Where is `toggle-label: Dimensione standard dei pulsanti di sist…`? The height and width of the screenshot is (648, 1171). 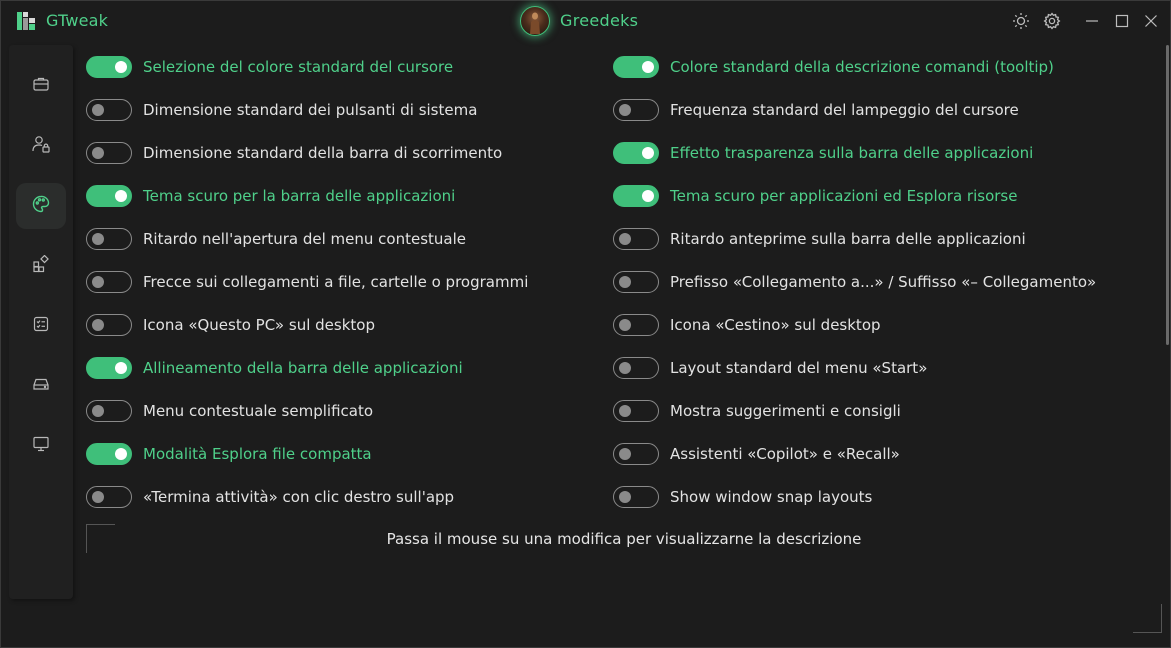
toggle-label: Dimensione standard dei pulsanti di sist… is located at coordinates (310, 110).